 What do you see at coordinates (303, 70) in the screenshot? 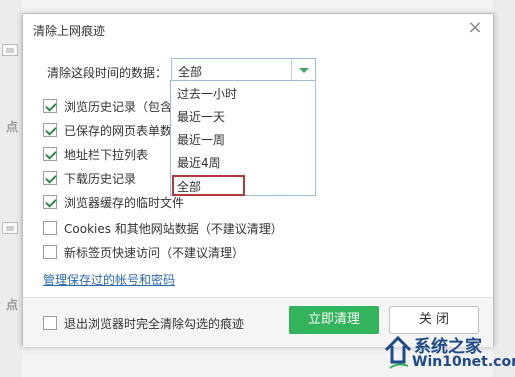
I see `chevron-down-icon` at bounding box center [303, 70].